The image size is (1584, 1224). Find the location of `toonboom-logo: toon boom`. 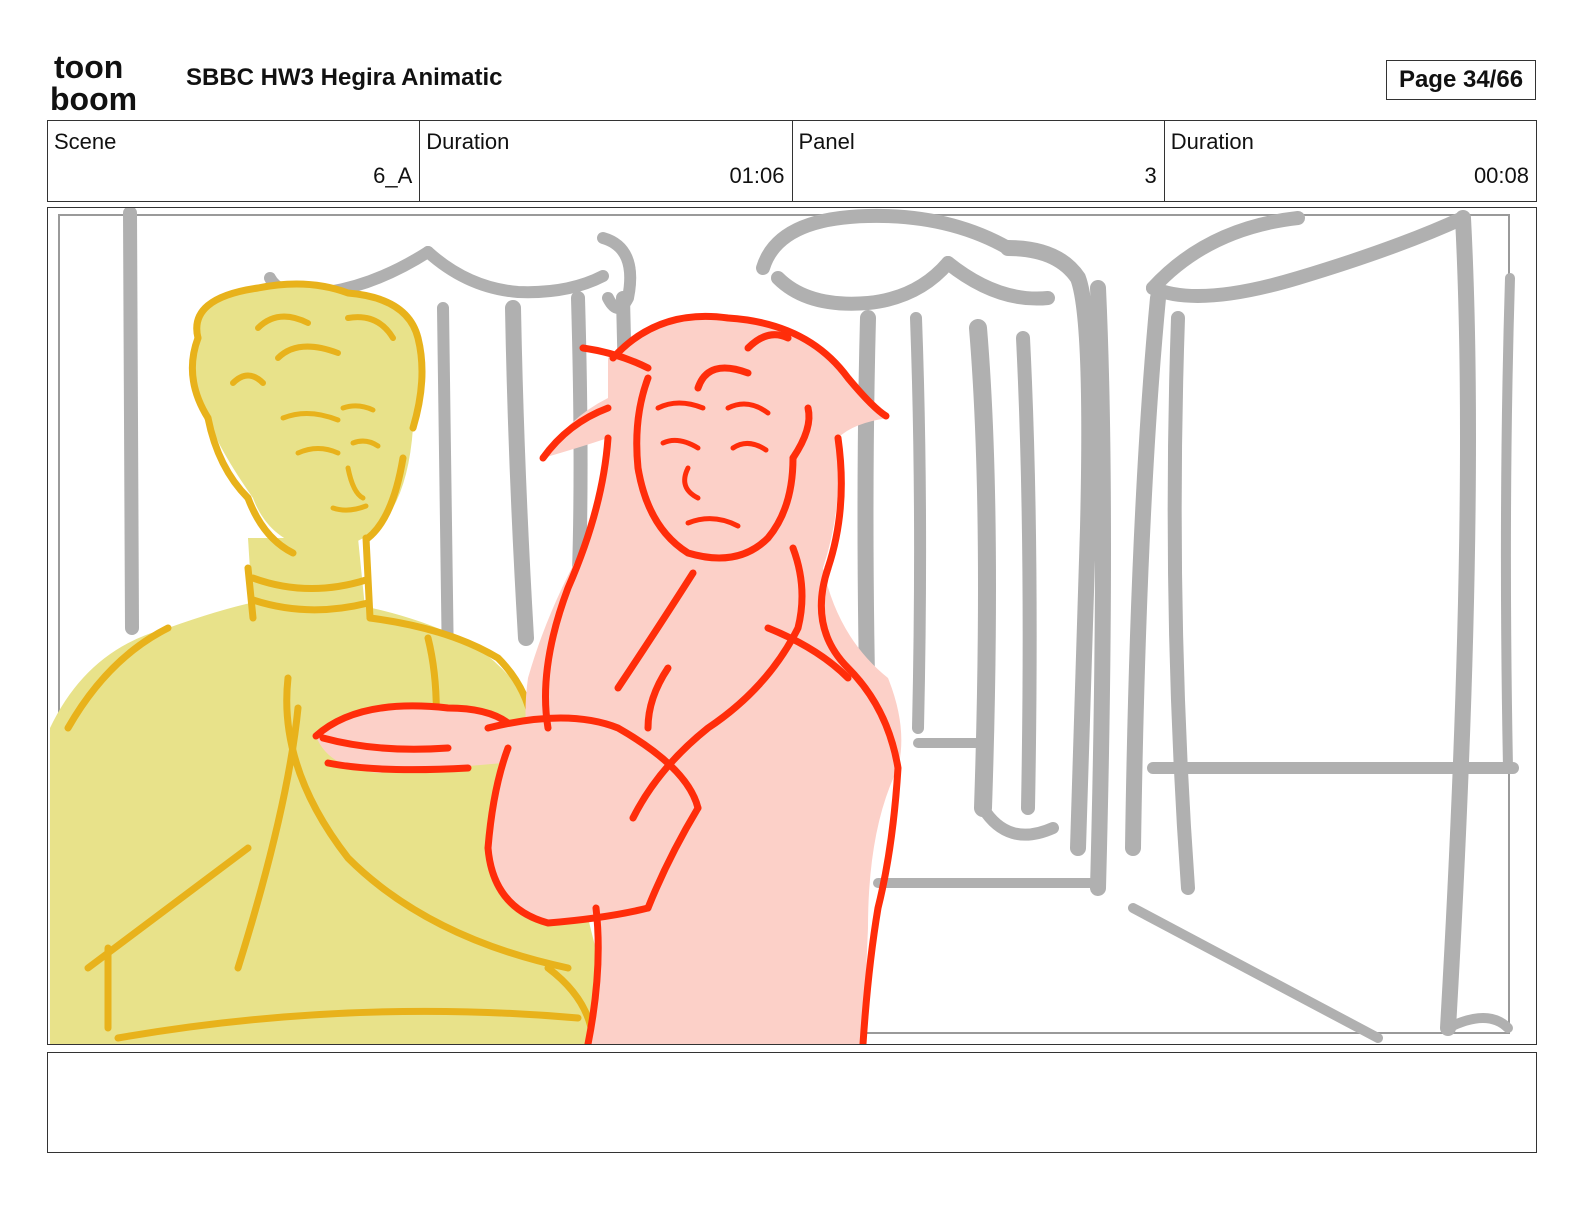

toonboom-logo: toon boom is located at coordinates (93, 82).